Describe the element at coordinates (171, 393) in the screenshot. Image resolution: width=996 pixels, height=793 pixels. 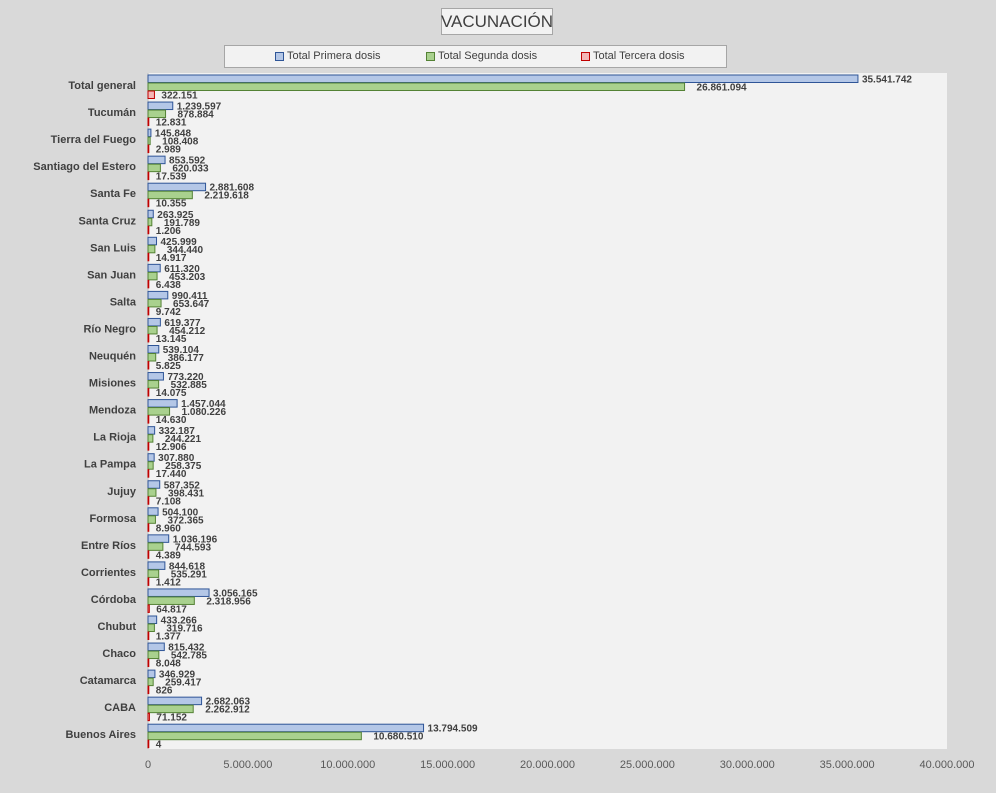
I see `data-label-tercera: 14.075` at that location.